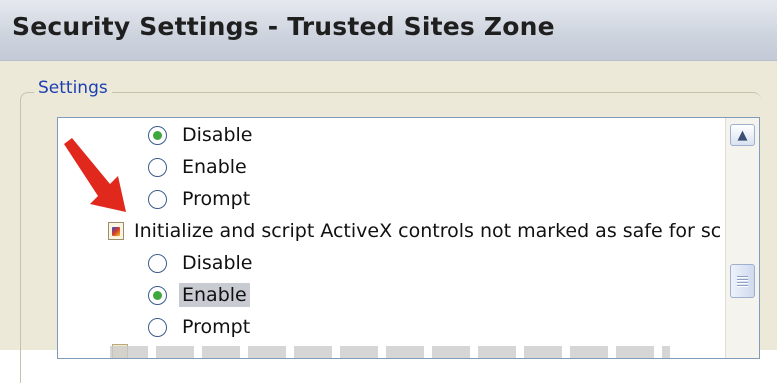 This screenshot has width=777, height=383. I want to click on radio-option-prompt-2: Prompt, so click(200, 327).